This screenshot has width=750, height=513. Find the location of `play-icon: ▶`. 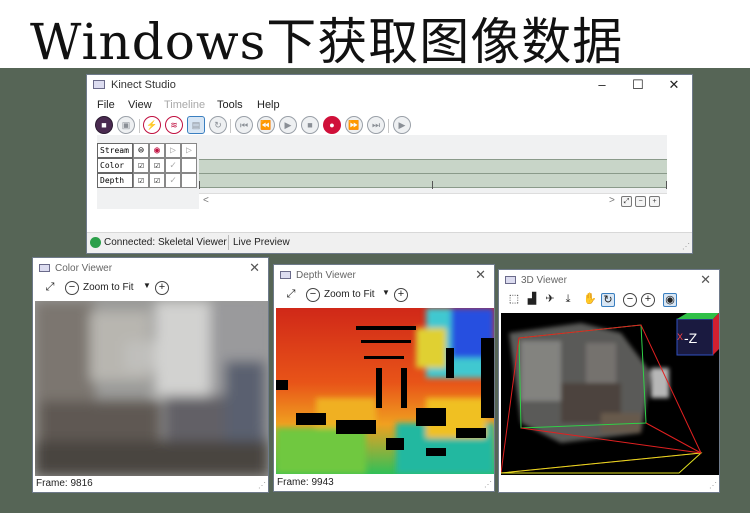

play-icon: ▶ is located at coordinates (288, 125).